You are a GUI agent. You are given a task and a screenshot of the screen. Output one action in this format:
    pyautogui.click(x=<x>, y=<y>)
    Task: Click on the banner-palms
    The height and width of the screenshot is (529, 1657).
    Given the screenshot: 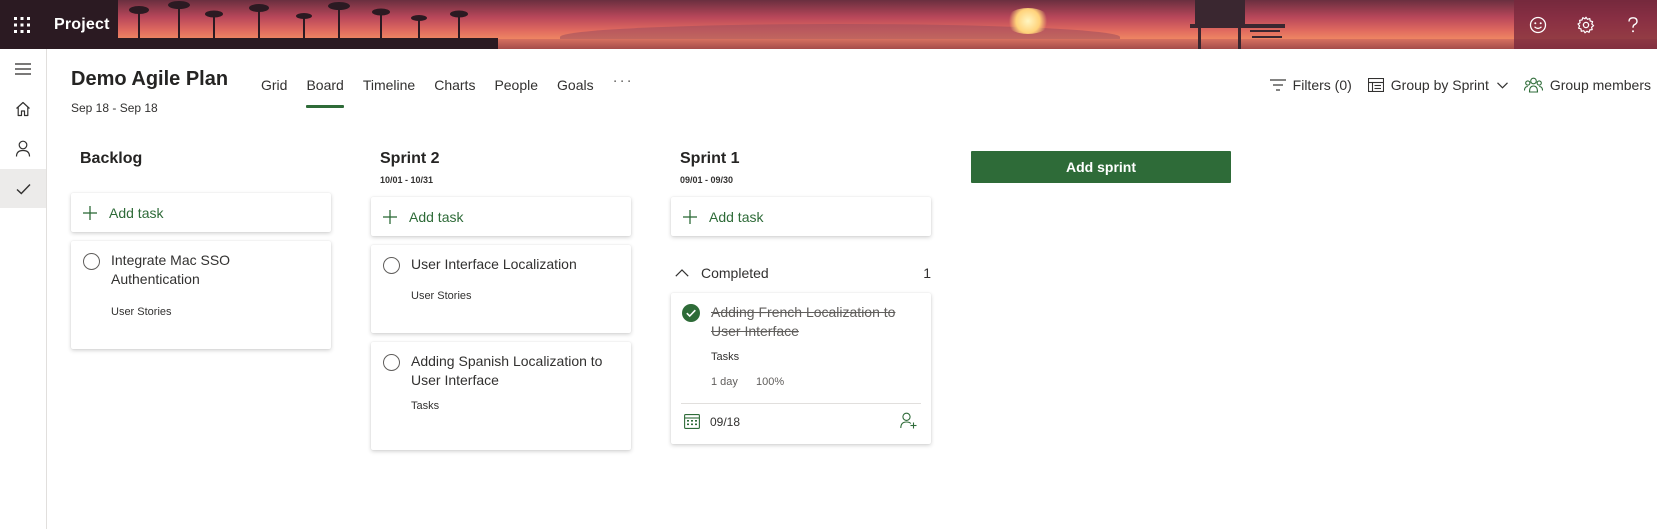 What is the action you would take?
    pyautogui.click(x=308, y=25)
    